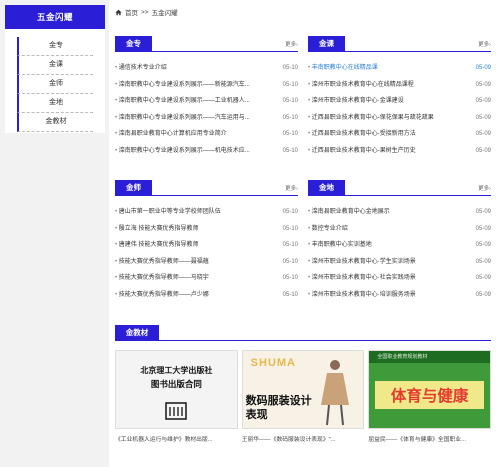  What do you see at coordinates (326, 44) in the screenshot?
I see `panel-title: 金课` at bounding box center [326, 44].